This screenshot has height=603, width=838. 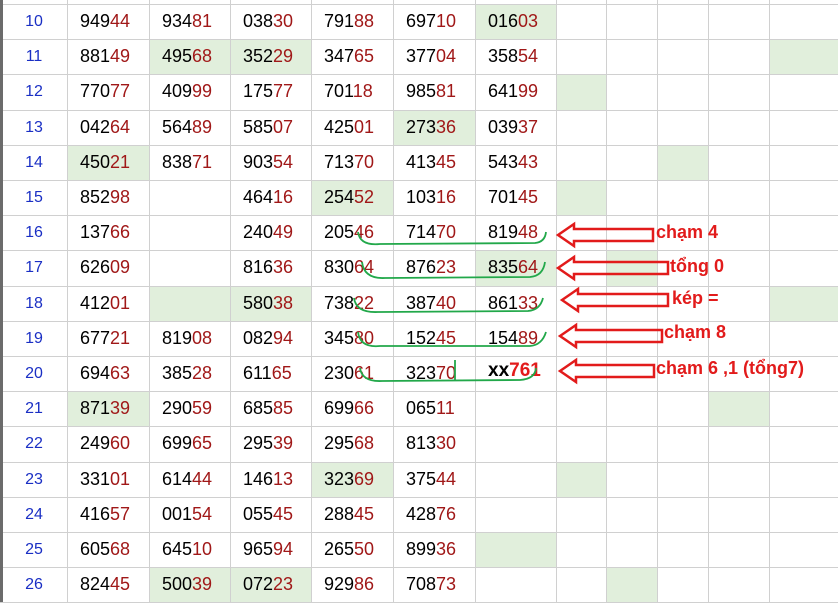 I want to click on result-cell: 83564, so click(x=516, y=268).